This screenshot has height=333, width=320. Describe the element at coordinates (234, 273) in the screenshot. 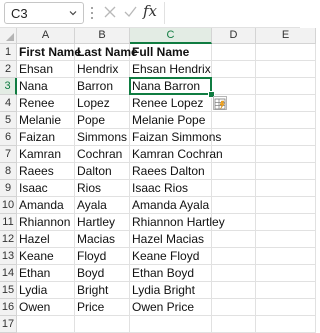

I see `cell-d14` at that location.